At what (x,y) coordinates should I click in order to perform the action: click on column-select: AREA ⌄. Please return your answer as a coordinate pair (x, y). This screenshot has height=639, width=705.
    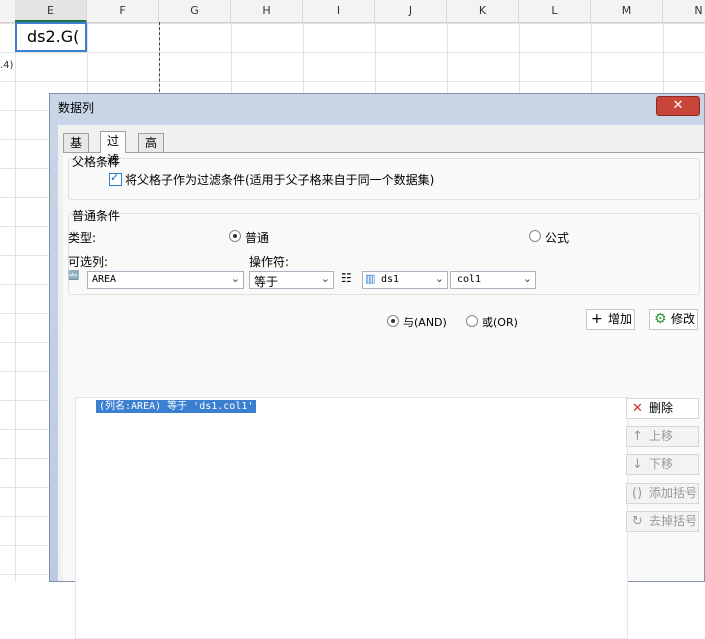
    Looking at the image, I should click on (165, 280).